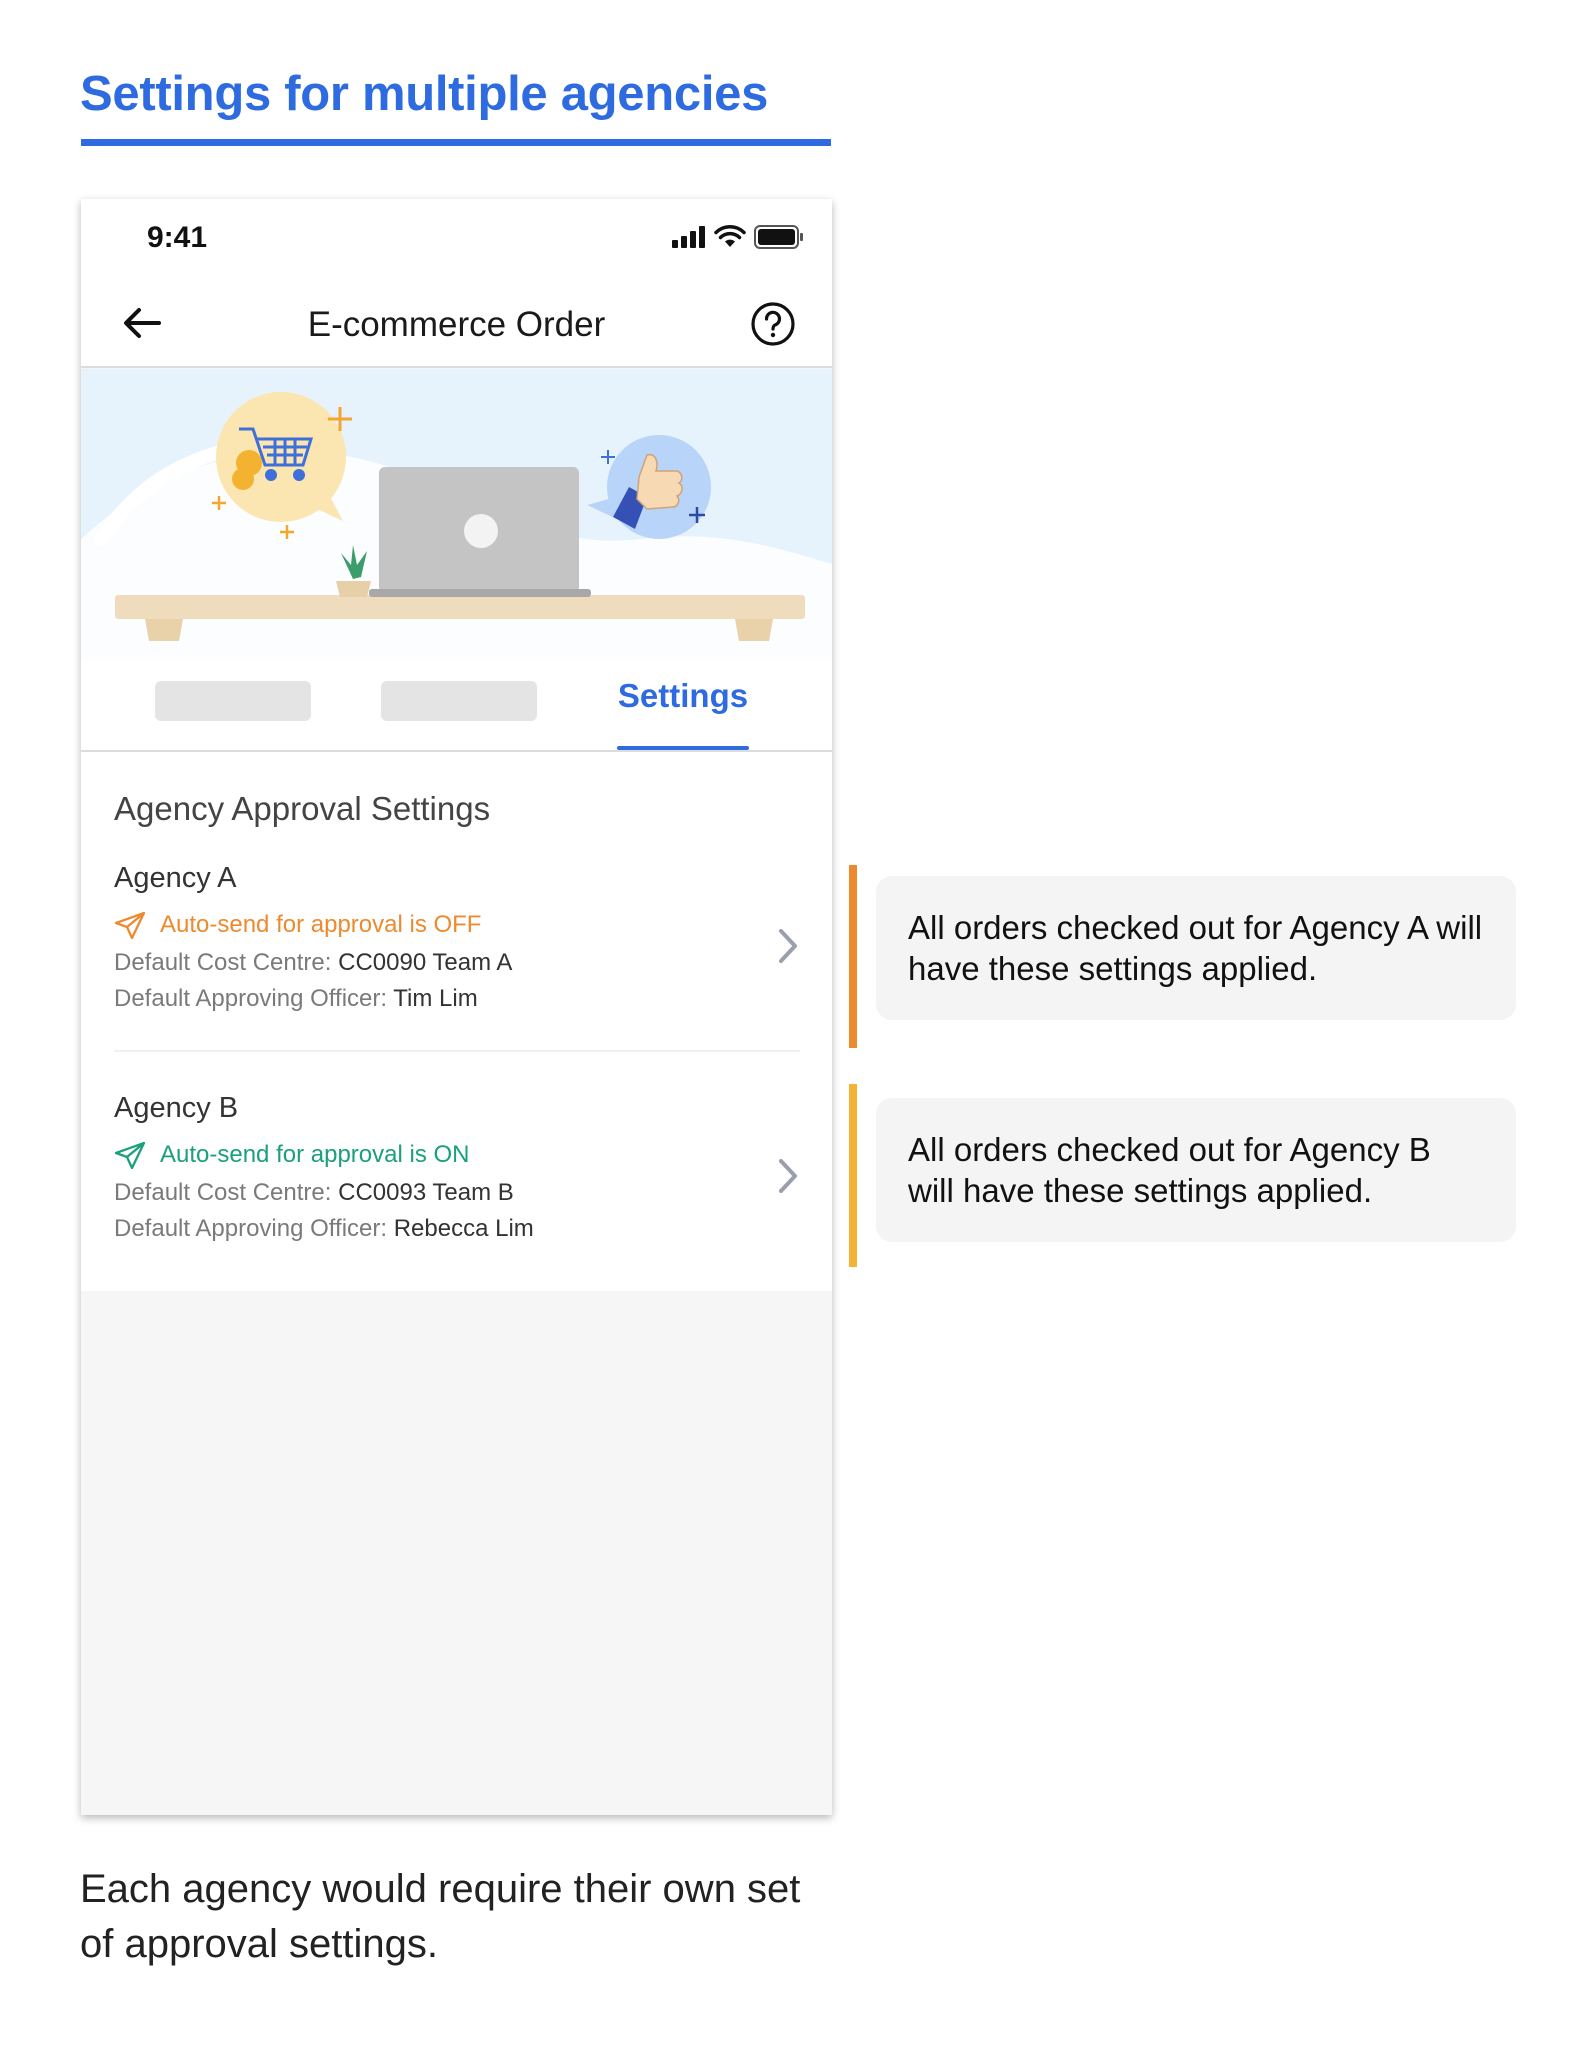 The width and height of the screenshot is (1596, 2050). I want to click on cellular-signal-icon, so click(688, 237).